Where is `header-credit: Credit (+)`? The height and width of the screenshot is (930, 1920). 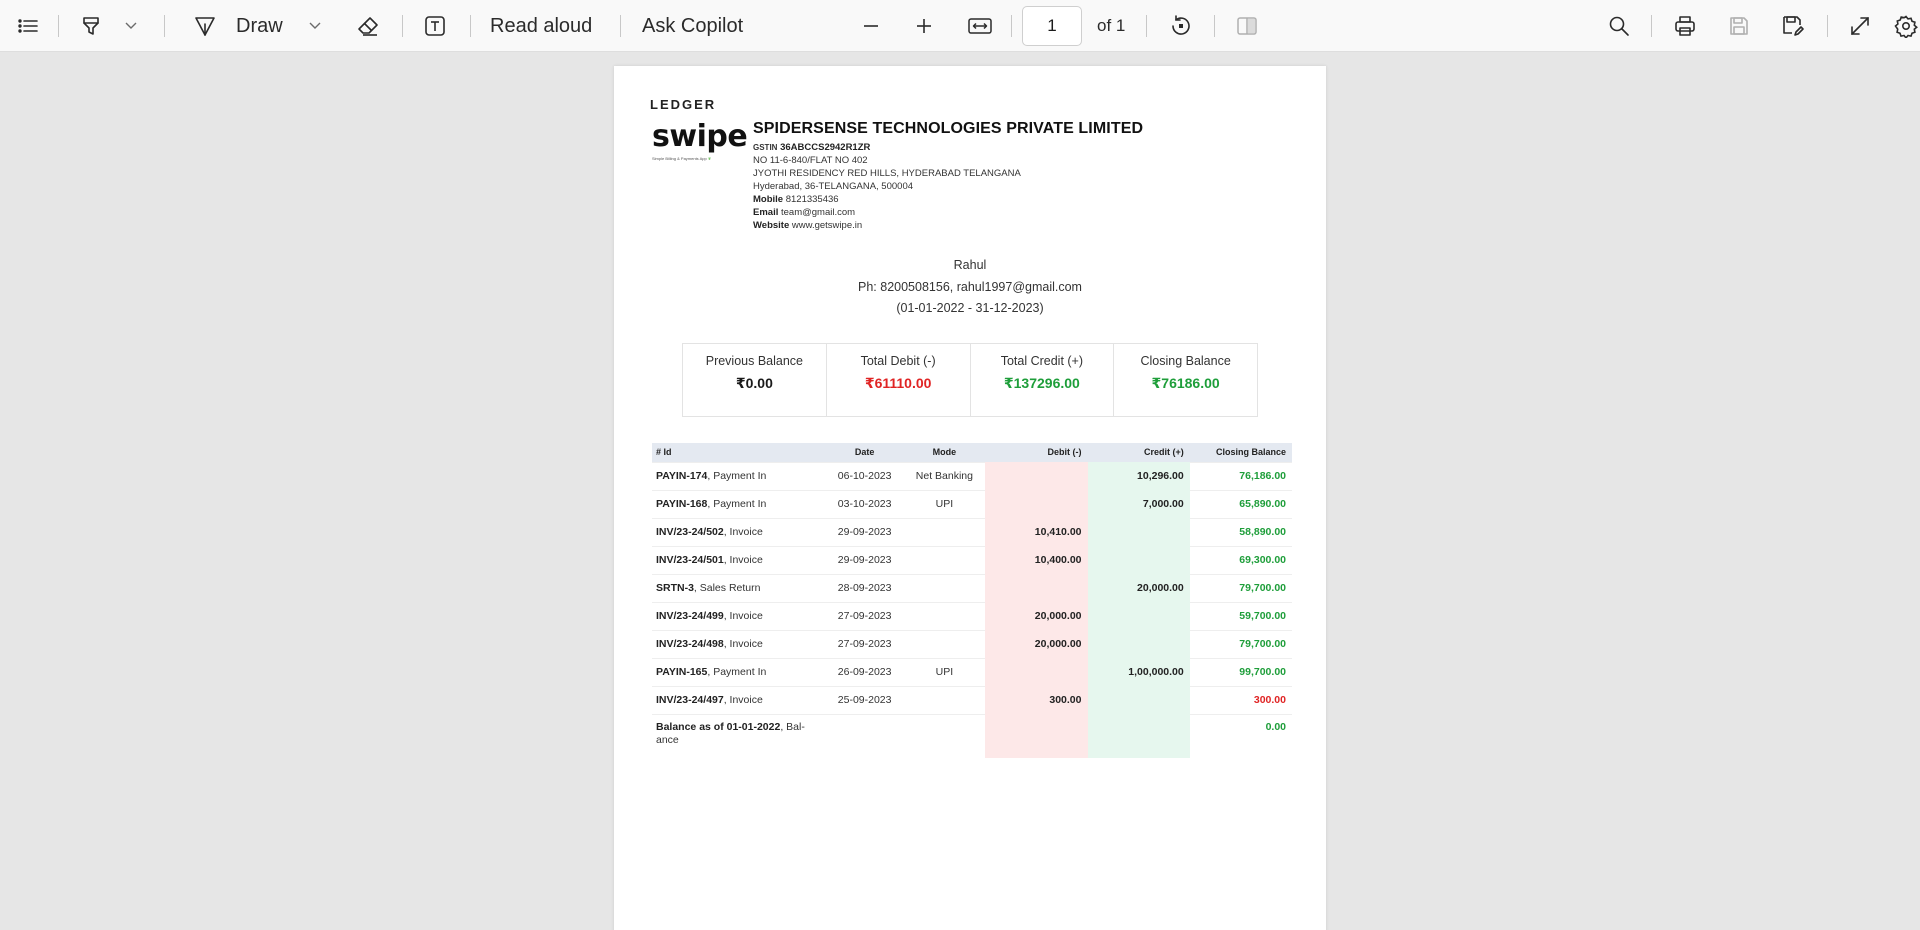
header-credit: Credit (+) is located at coordinates (1138, 452).